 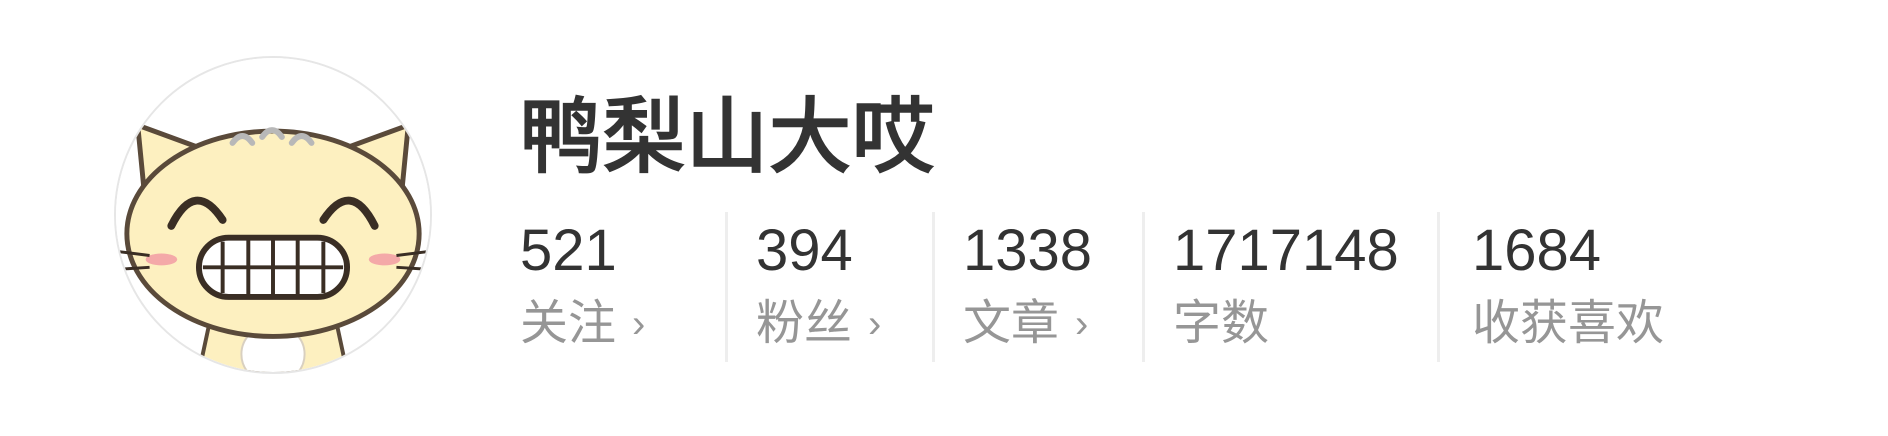 What do you see at coordinates (568, 250) in the screenshot?
I see `following-count: 521` at bounding box center [568, 250].